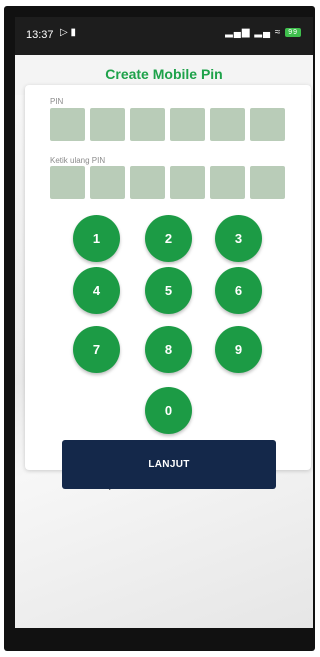 This screenshot has width=320, height=657. What do you see at coordinates (168, 349) in the screenshot?
I see `key-8: 8` at bounding box center [168, 349].